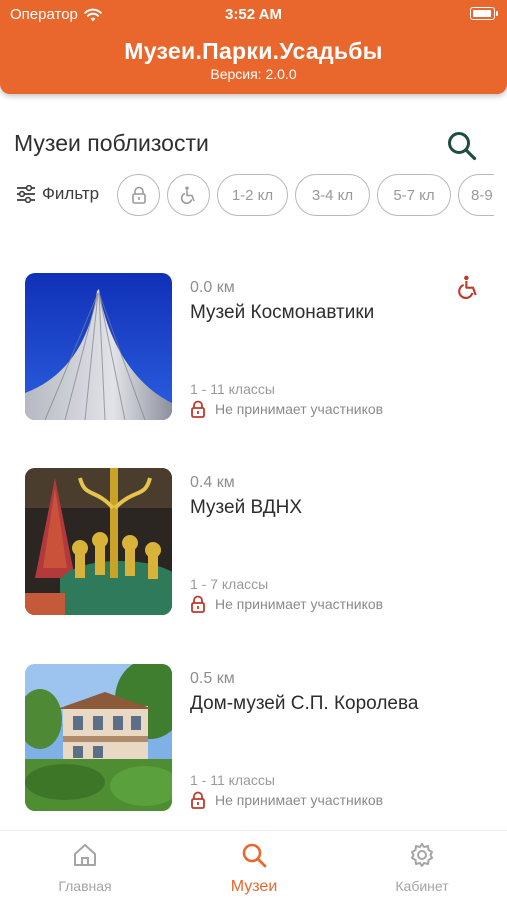 This screenshot has height=900, width=507. What do you see at coordinates (212, 287) in the screenshot?
I see `museum-distance: 0.0 км` at bounding box center [212, 287].